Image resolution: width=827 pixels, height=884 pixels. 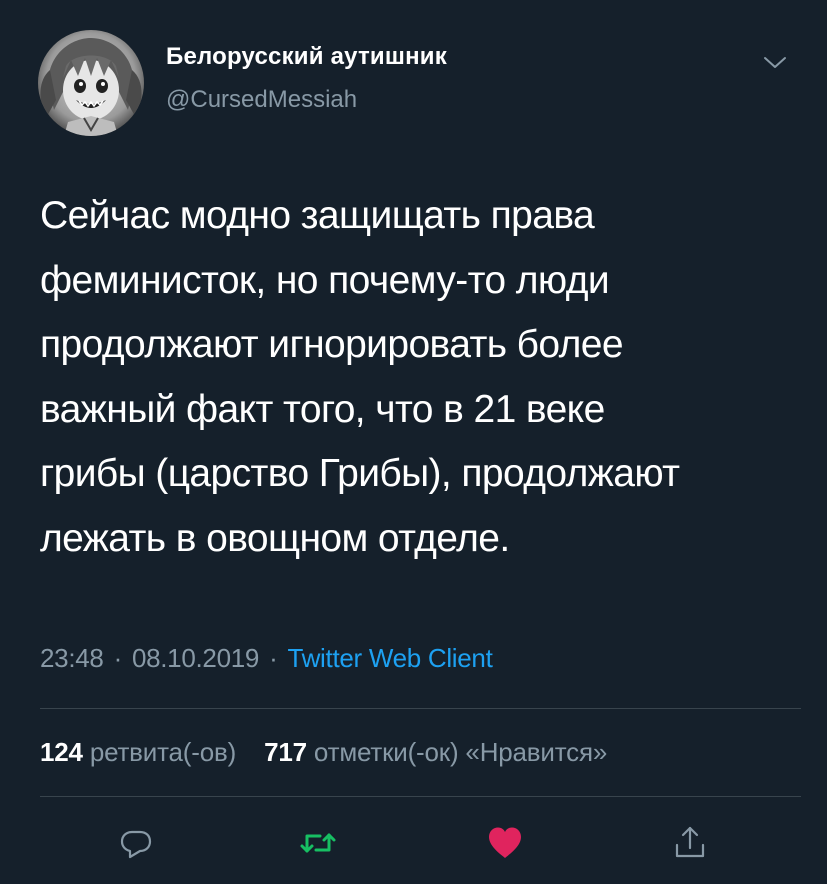 I want to click on likes-label: отметки(-ок) «Нравится», so click(x=460, y=752).